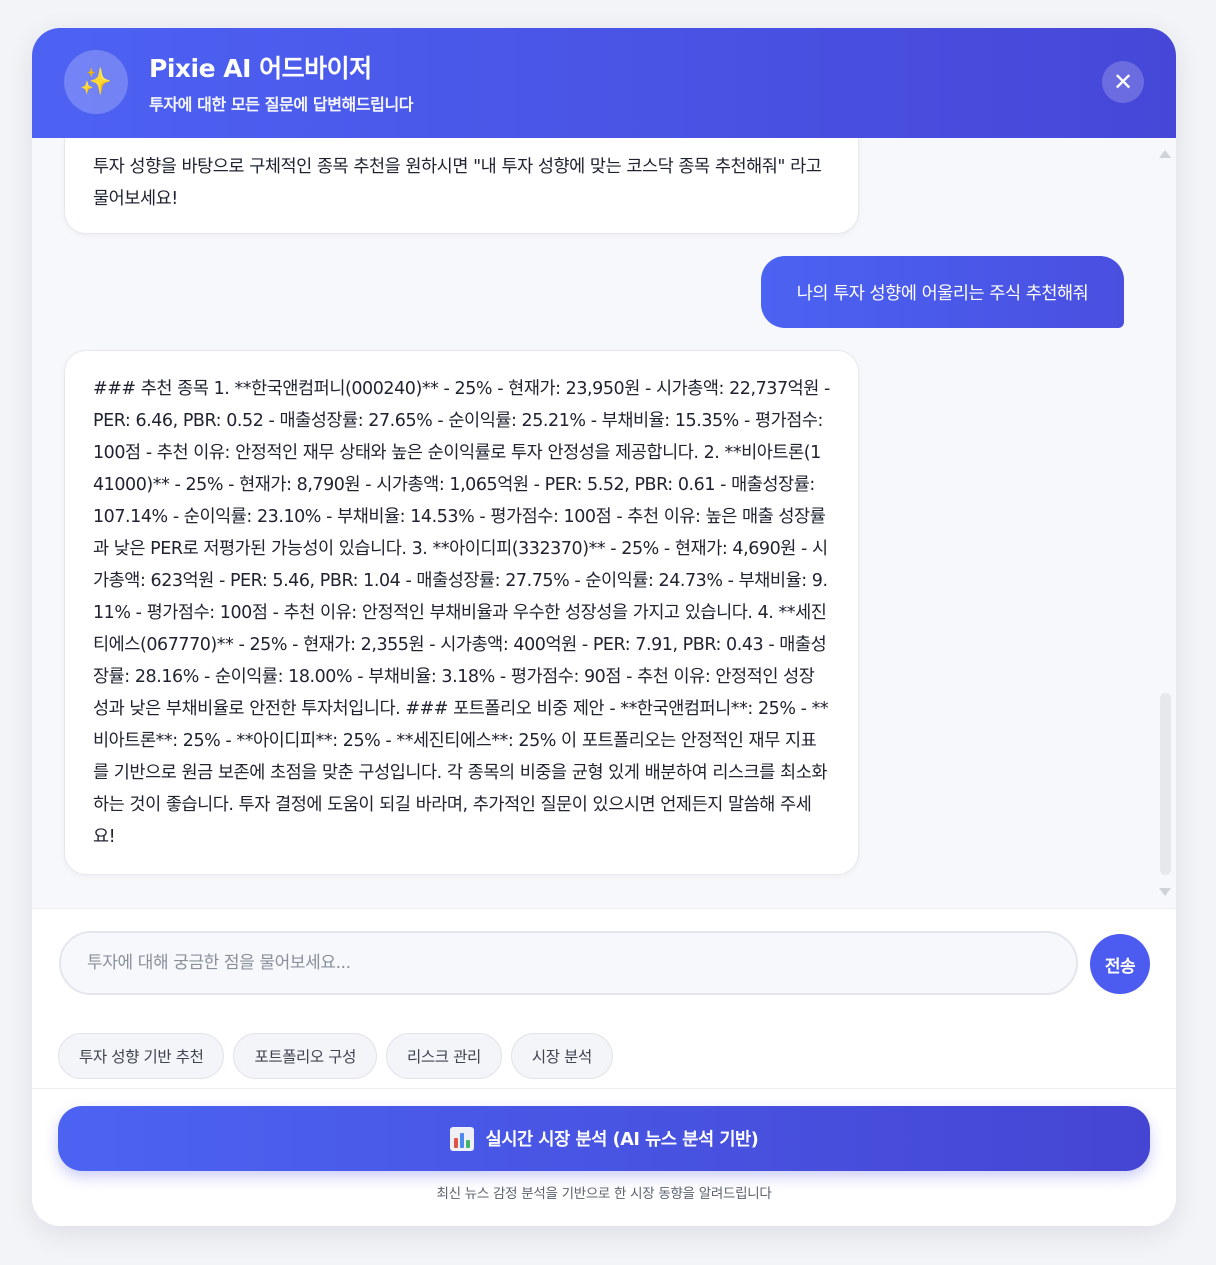  What do you see at coordinates (604, 998) in the screenshot?
I see `composer: 전송 투자 성향 기반 추천 포트폴리오 구성 리스크 관리 시장 분석` at bounding box center [604, 998].